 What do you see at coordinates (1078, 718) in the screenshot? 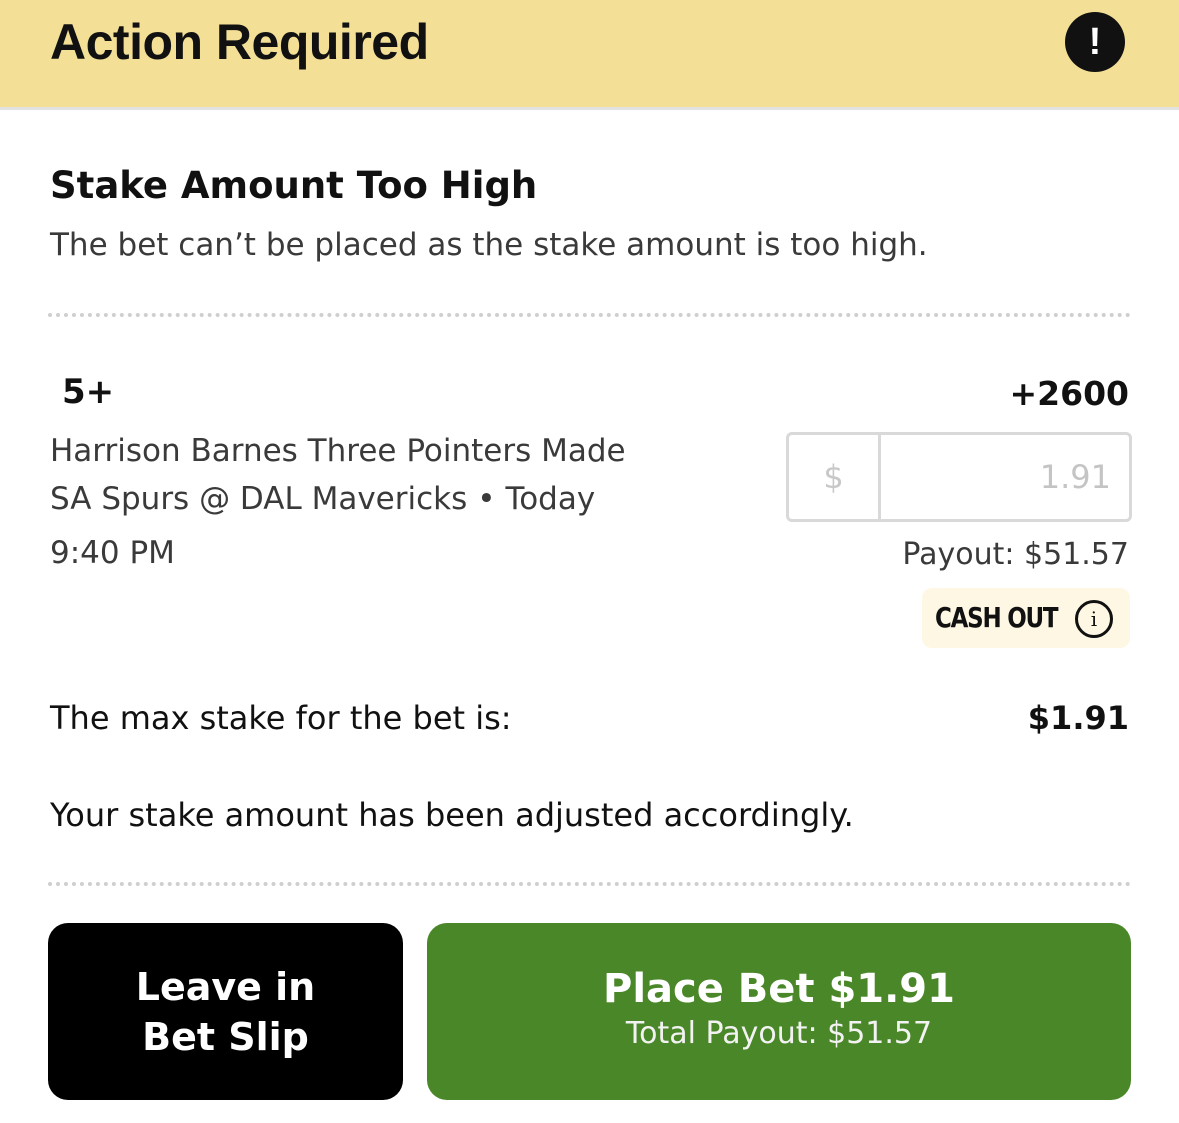
I see `max-stake-value: $1.91` at bounding box center [1078, 718].